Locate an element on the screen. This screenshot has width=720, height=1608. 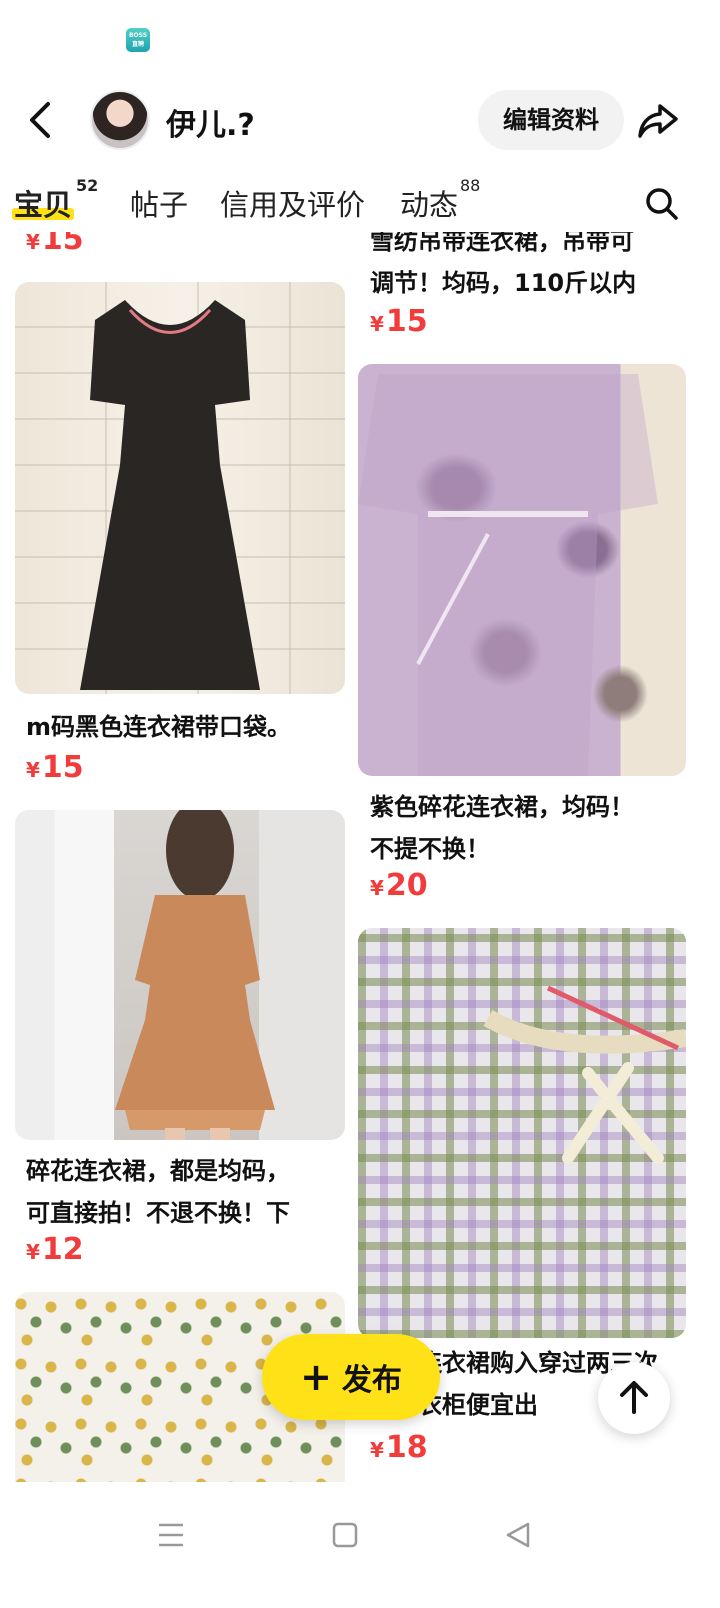
publish-label: 发布 is located at coordinates (371, 1380).